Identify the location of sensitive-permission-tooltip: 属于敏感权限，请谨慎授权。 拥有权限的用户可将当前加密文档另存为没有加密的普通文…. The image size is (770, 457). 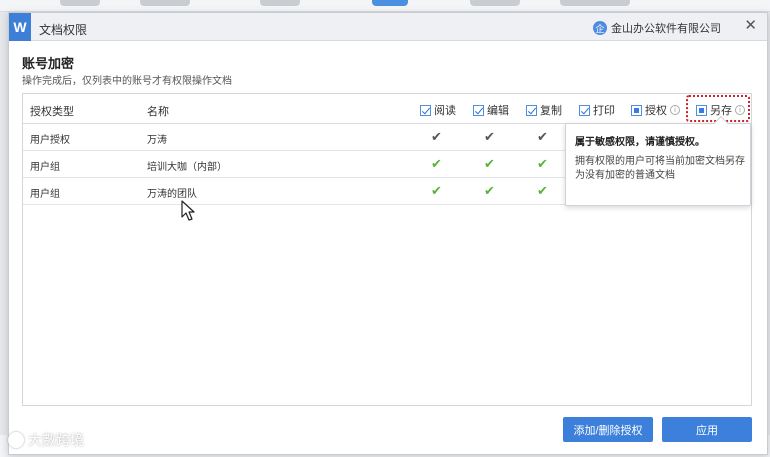
(658, 160).